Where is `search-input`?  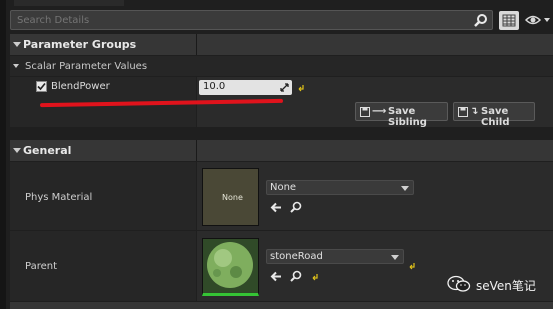 search-input is located at coordinates (238, 20).